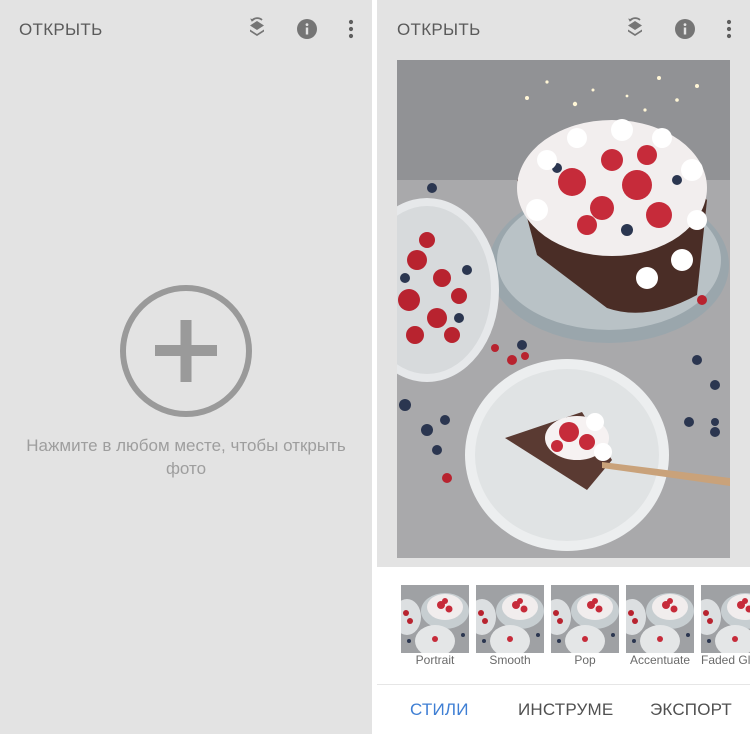 The width and height of the screenshot is (750, 734). Describe the element at coordinates (691, 710) in the screenshot. I see `tab-export: ЭКСПОРТ` at that location.